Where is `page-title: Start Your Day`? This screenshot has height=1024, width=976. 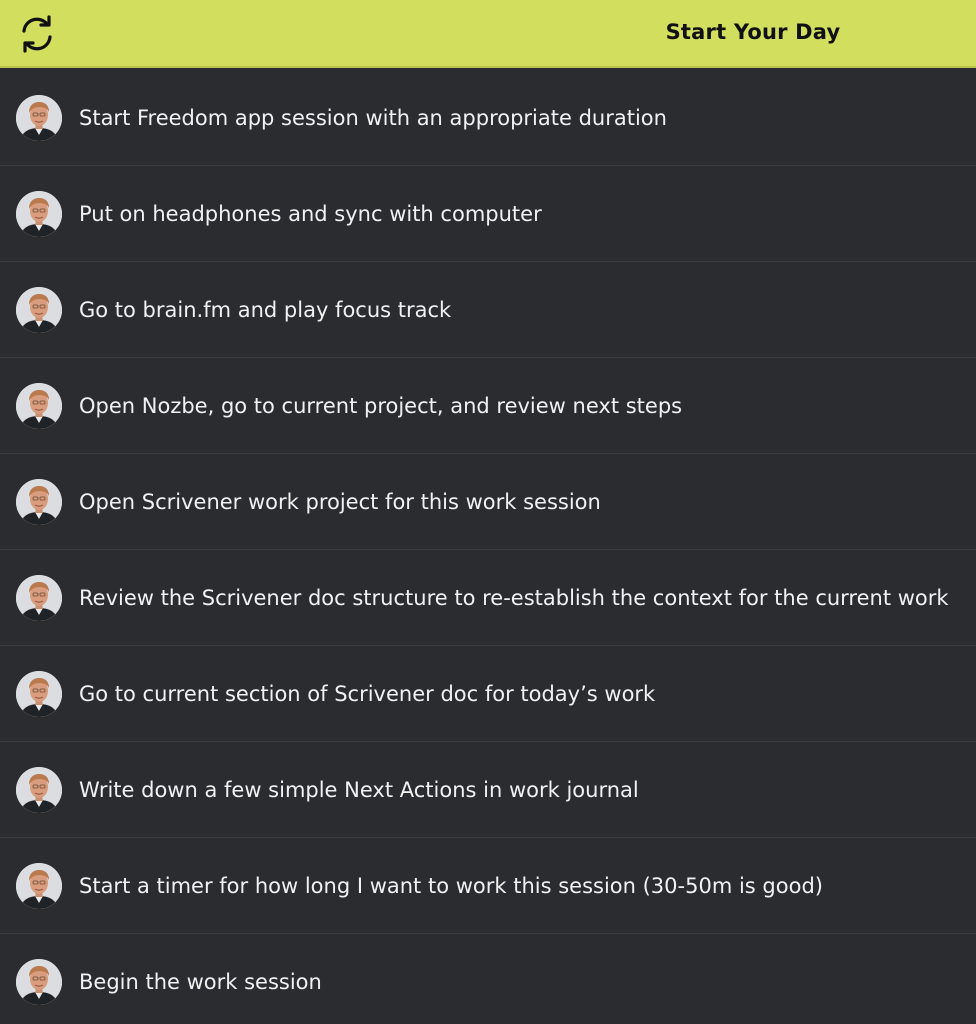 page-title: Start Your Day is located at coordinates (753, 32).